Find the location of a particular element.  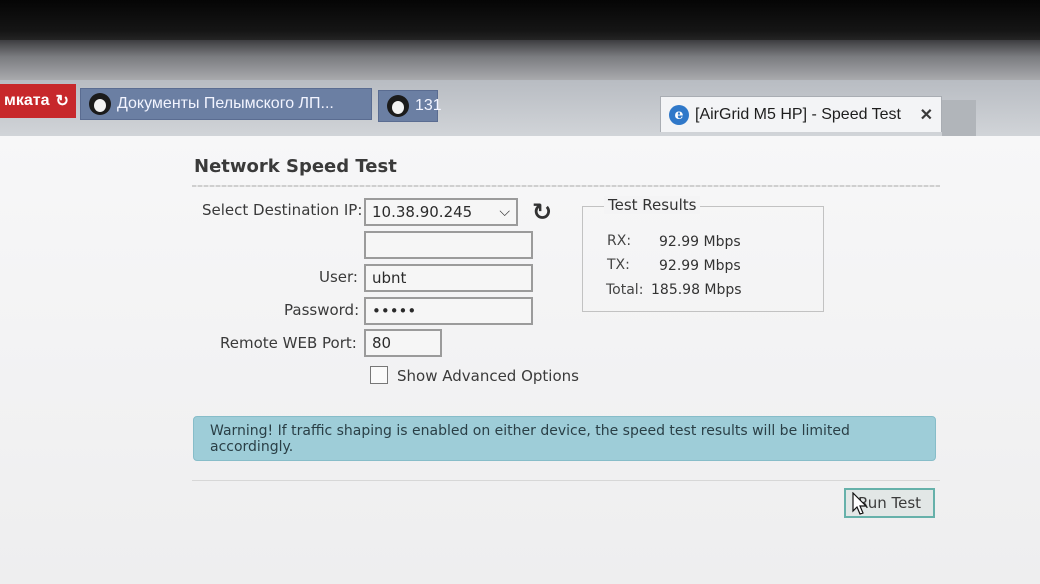

port-label: Remote WEB Port: is located at coordinates (288, 343).